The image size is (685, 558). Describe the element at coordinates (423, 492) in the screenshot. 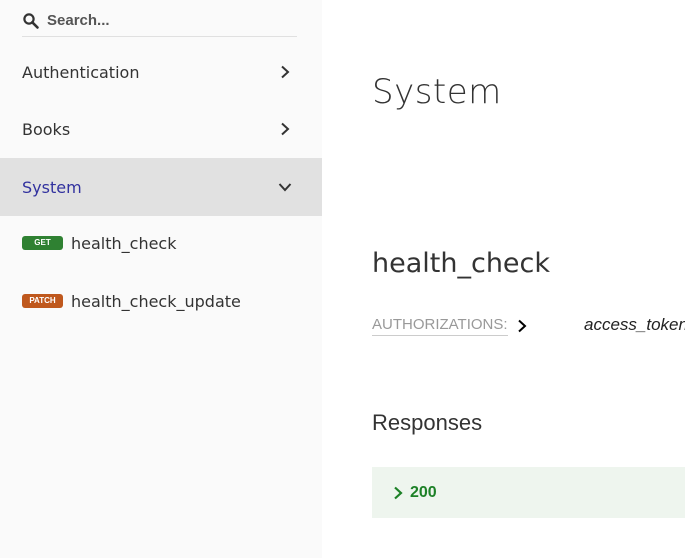

I see `response-code: 200` at that location.